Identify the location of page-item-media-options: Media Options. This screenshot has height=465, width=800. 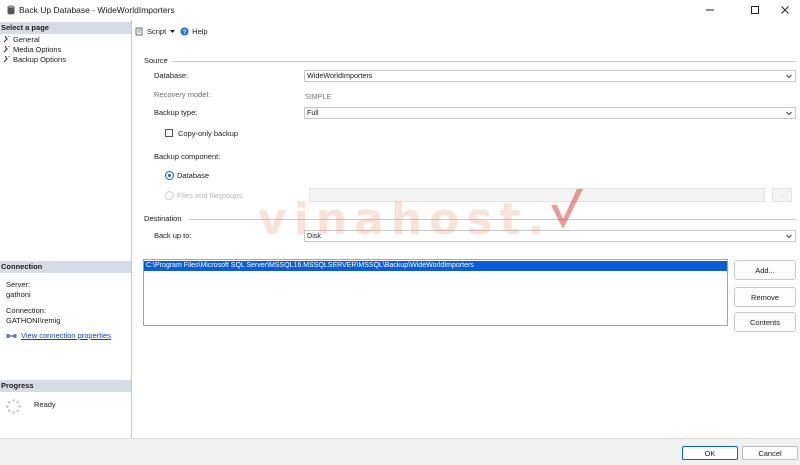
(32, 49).